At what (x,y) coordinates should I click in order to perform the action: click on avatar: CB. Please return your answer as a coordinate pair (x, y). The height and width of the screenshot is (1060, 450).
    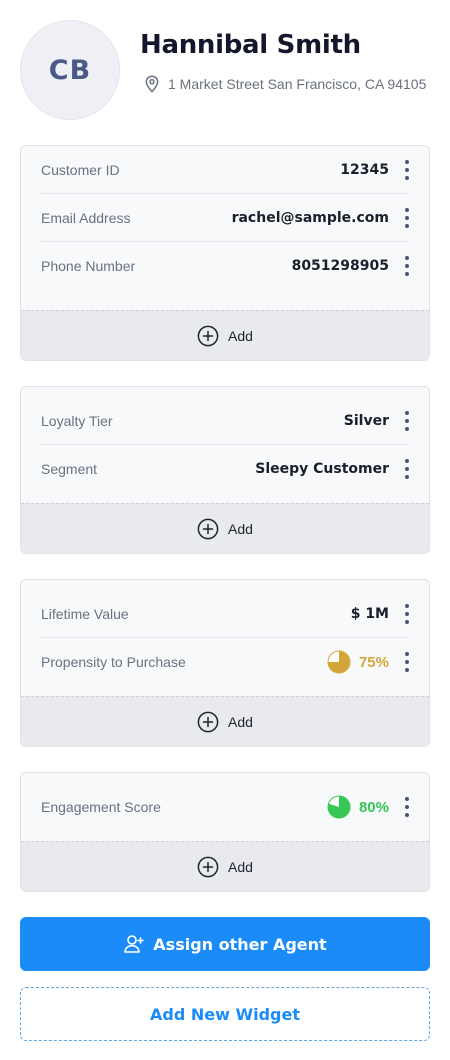
    Looking at the image, I should click on (70, 70).